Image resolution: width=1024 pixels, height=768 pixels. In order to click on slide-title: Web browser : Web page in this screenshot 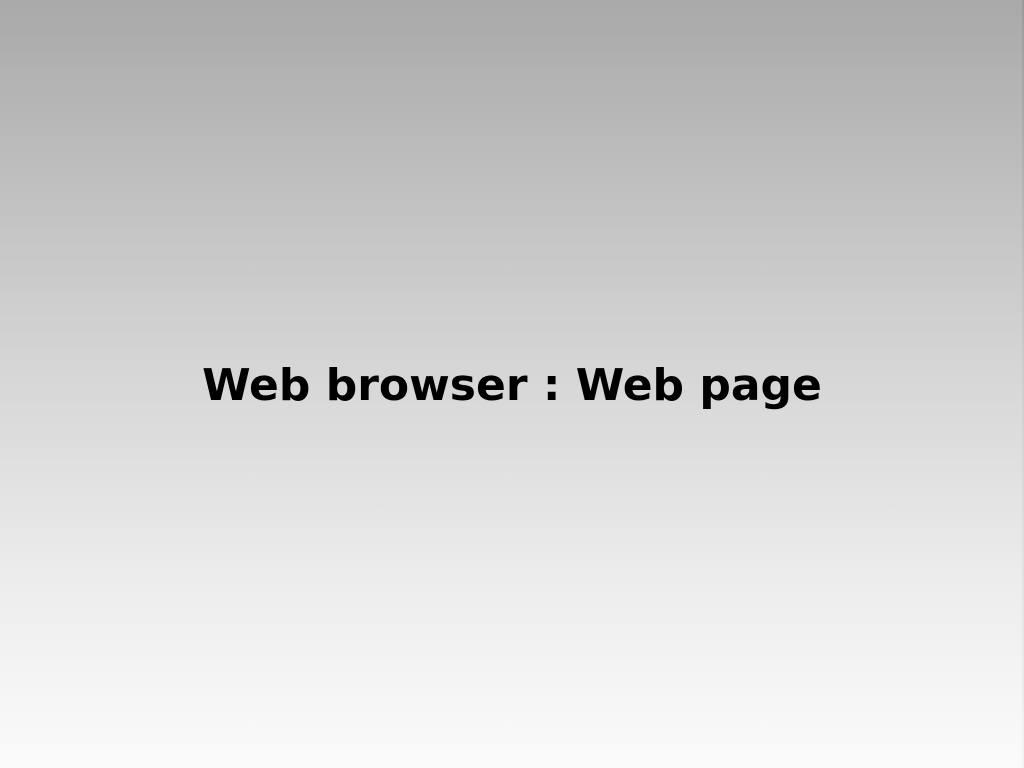, I will do `click(512, 385)`.